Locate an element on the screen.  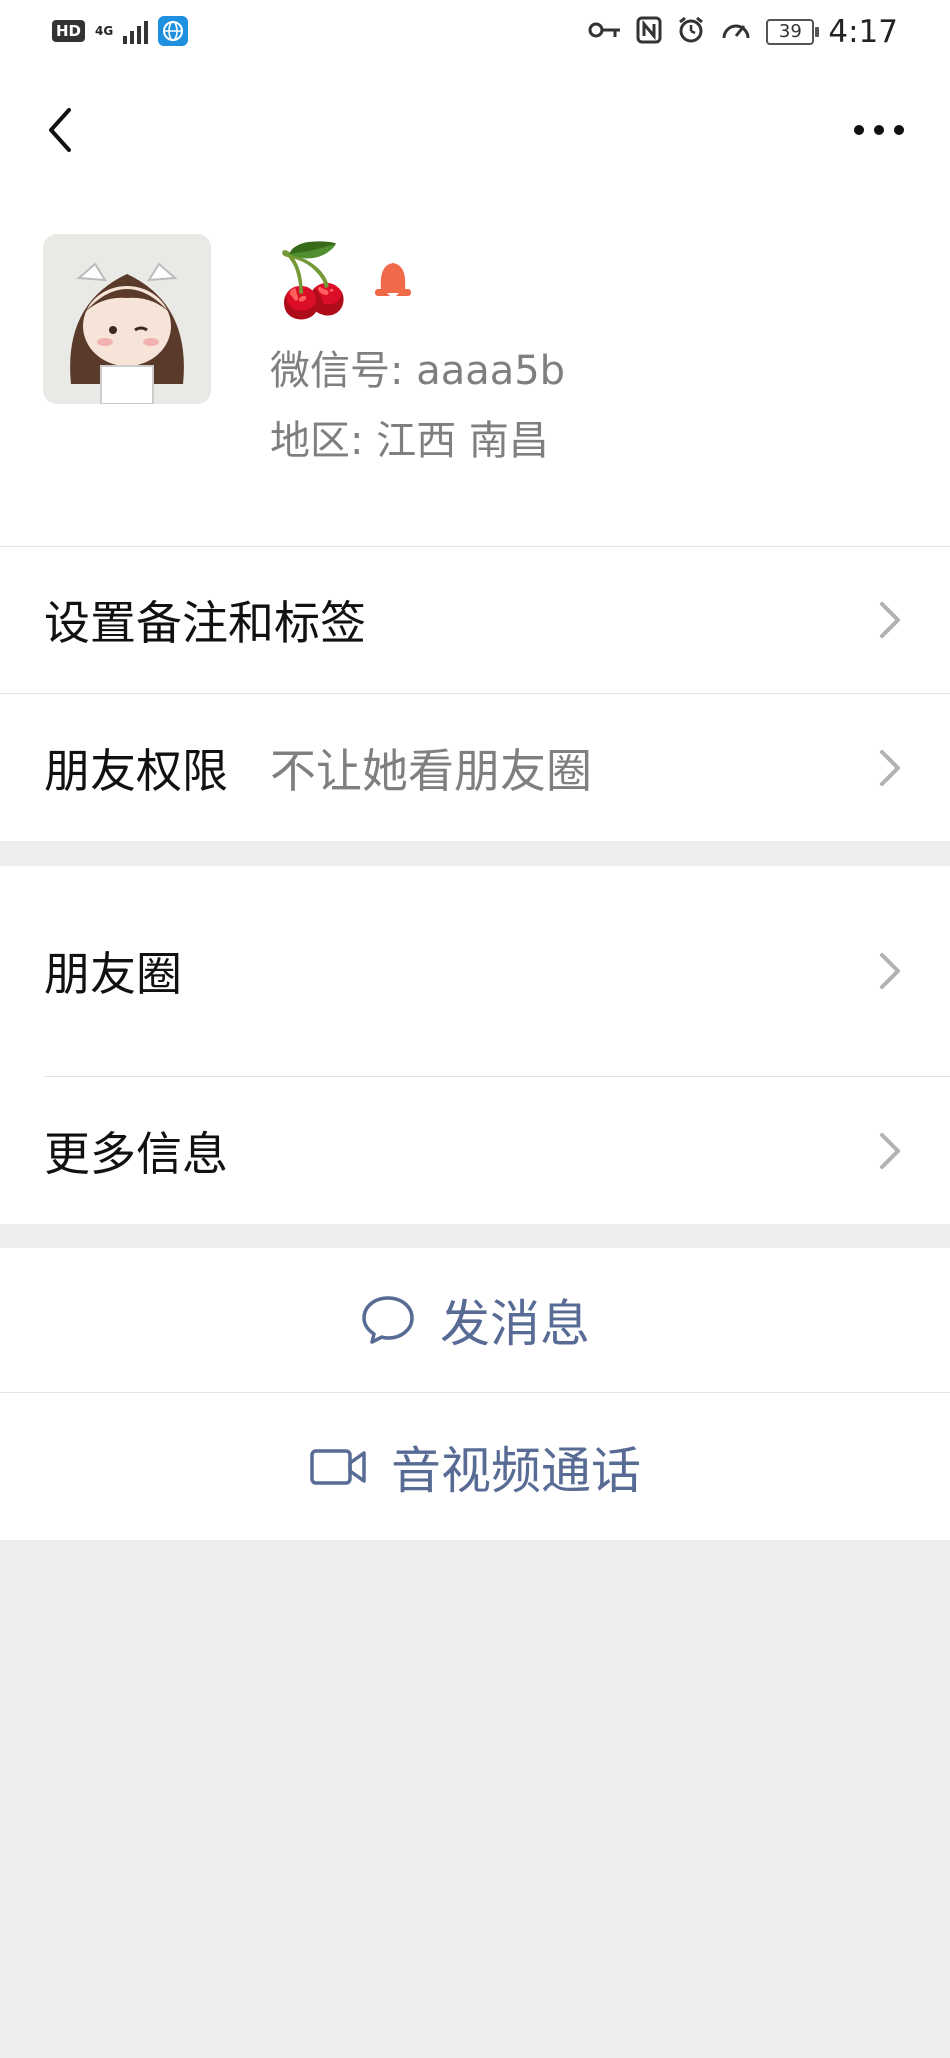
avatar-illustration is located at coordinates (127, 319).